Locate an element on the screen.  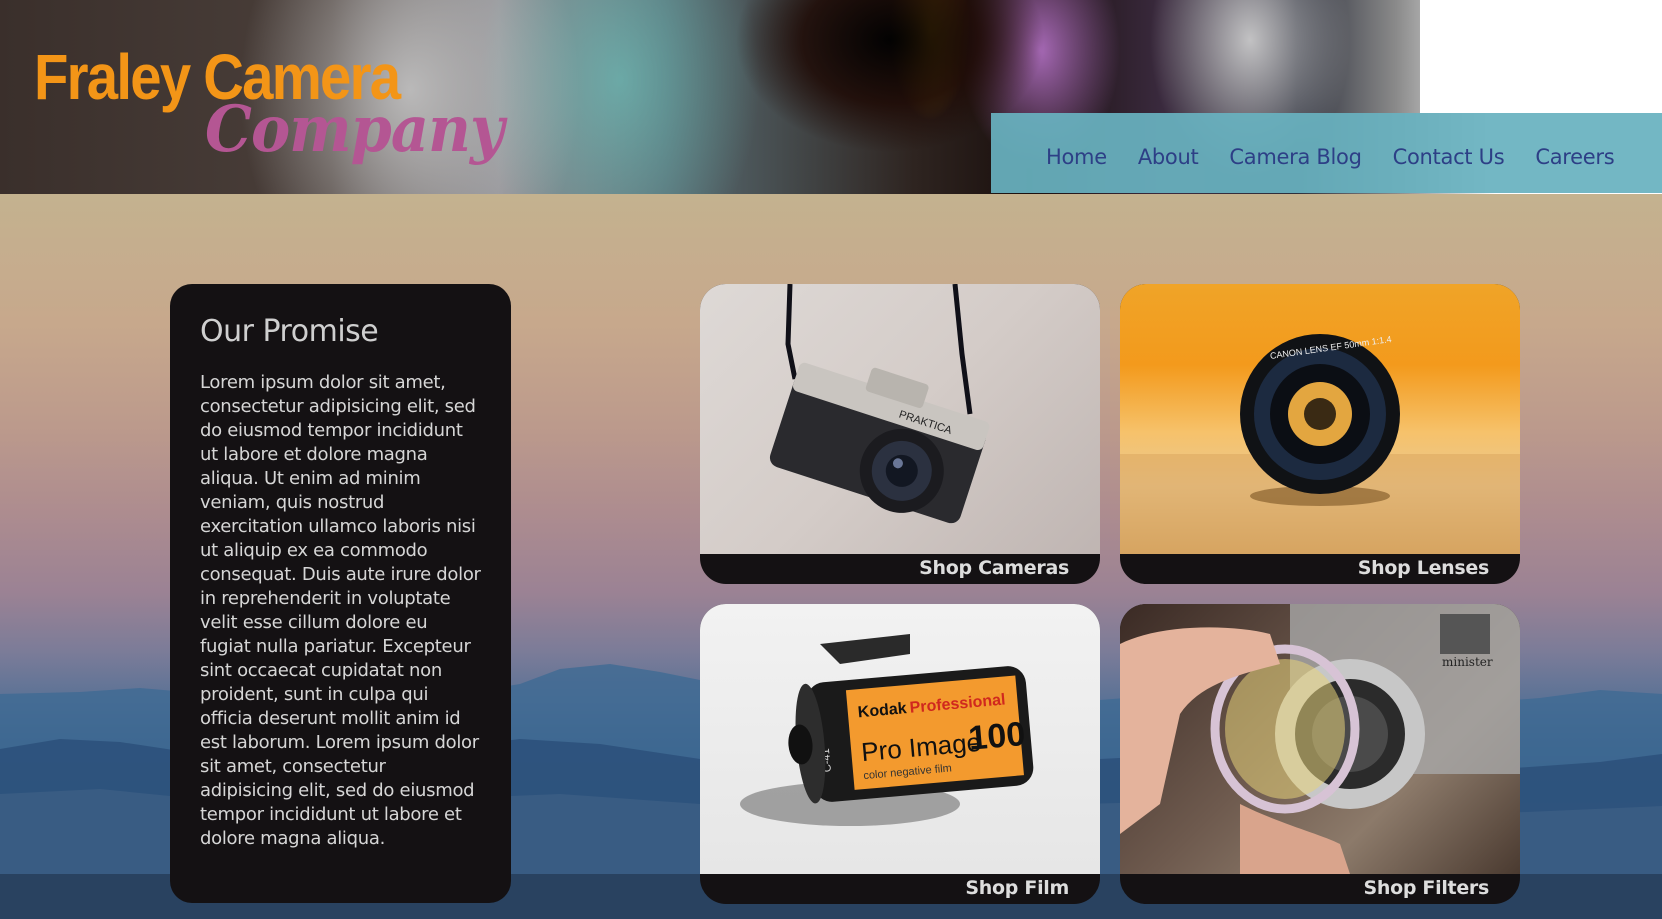
shop-cameras-tile: PRAKTICA Shop Cameras is located at coordinates (900, 434).